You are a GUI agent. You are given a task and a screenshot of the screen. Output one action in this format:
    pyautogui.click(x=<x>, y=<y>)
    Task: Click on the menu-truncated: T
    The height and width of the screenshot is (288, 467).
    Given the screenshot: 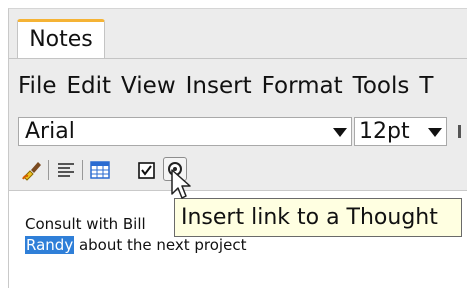 What is the action you would take?
    pyautogui.click(x=426, y=86)
    